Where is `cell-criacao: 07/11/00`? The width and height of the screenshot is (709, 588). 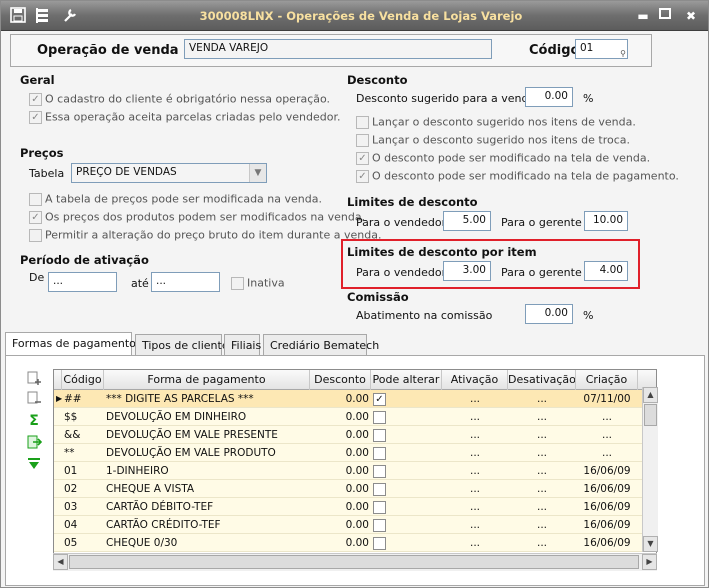 cell-criacao: 07/11/00 is located at coordinates (607, 399).